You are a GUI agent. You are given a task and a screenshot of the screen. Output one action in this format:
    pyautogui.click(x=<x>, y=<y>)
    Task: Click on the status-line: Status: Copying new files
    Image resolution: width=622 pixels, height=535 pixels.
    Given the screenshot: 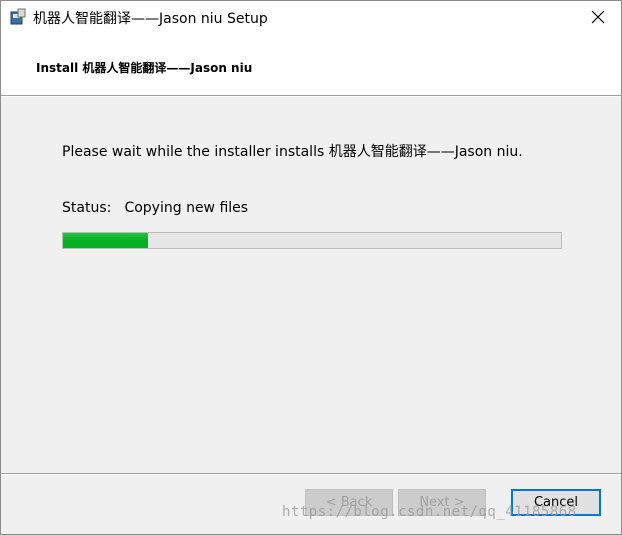 What is the action you would take?
    pyautogui.click(x=155, y=208)
    